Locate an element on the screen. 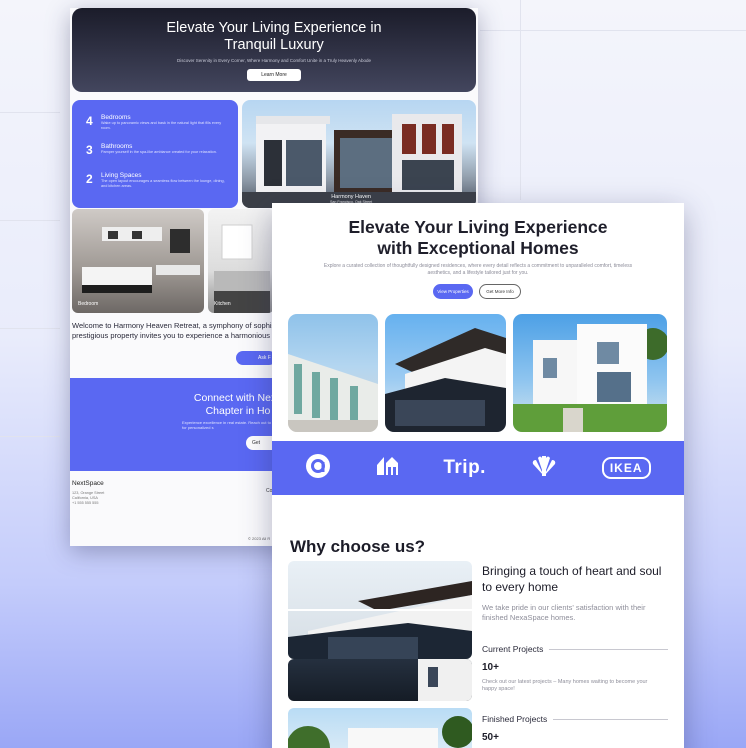 This screenshot has width=746, height=748. ikea-logo-text: IKEA is located at coordinates (626, 468).